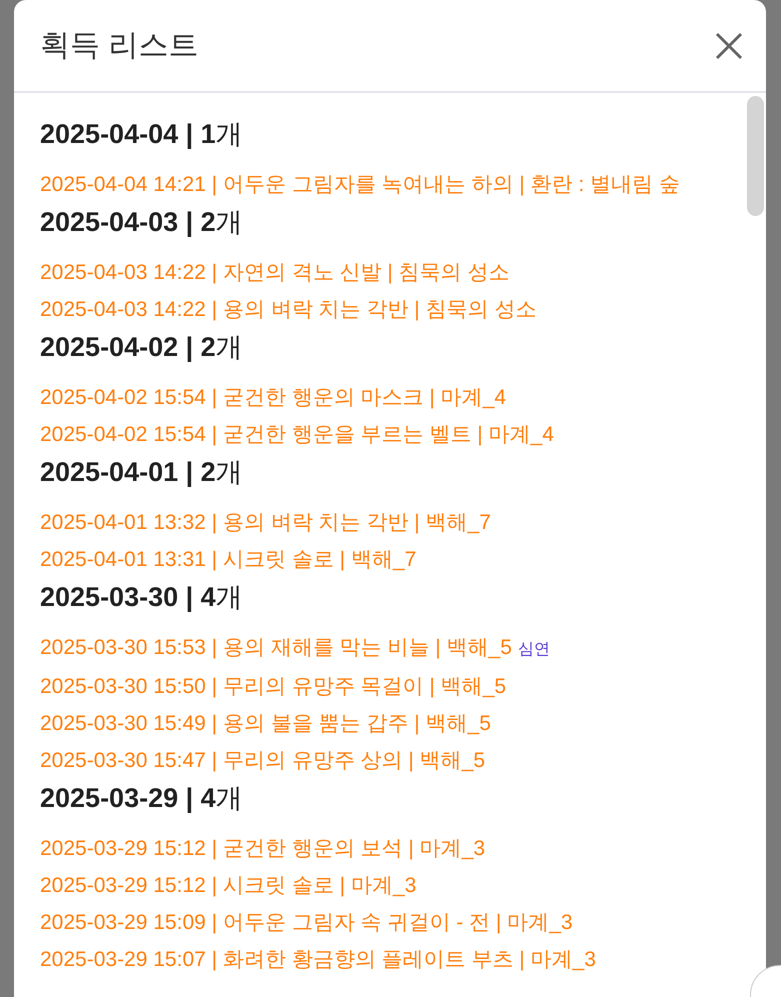  I want to click on date-heading: 2025-04-03 | 2개, so click(142, 222).